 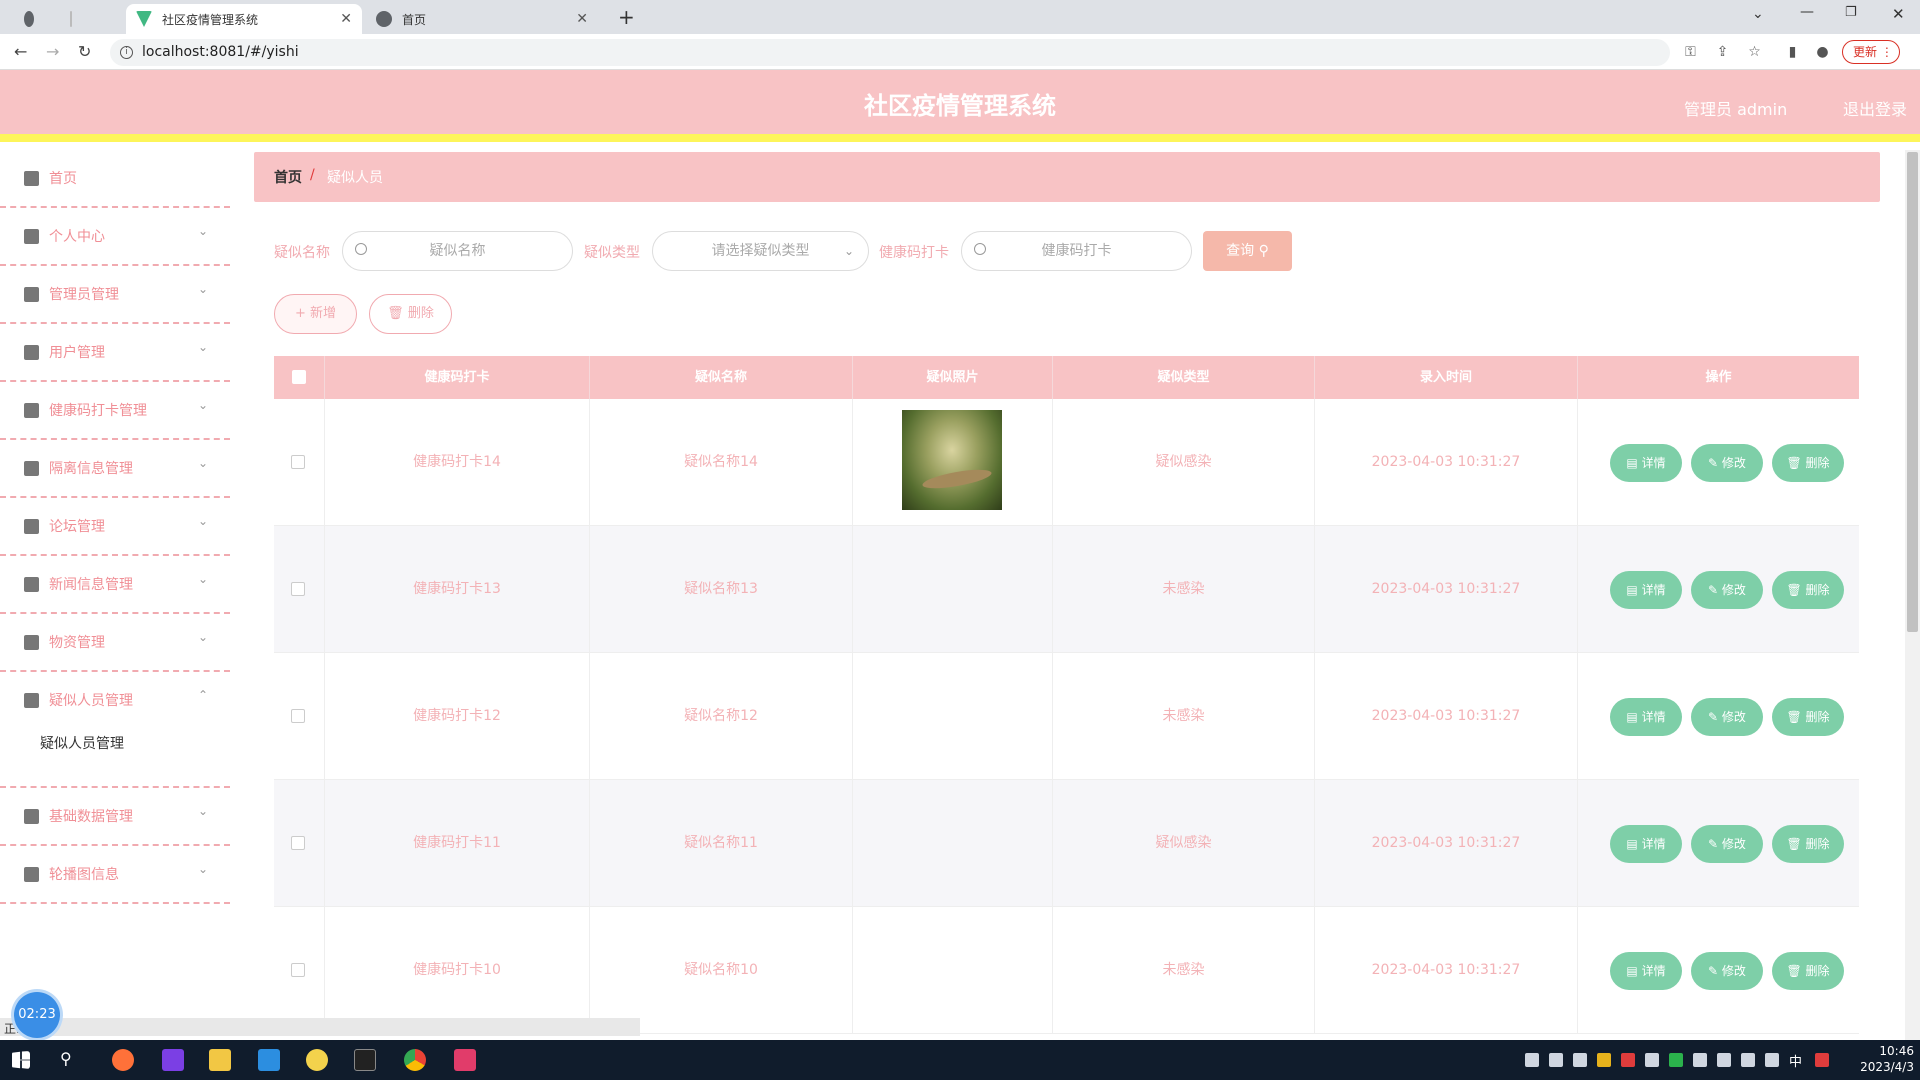 I want to click on sidebar-subitem-suspects: 疑似人员管理, so click(x=82, y=743).